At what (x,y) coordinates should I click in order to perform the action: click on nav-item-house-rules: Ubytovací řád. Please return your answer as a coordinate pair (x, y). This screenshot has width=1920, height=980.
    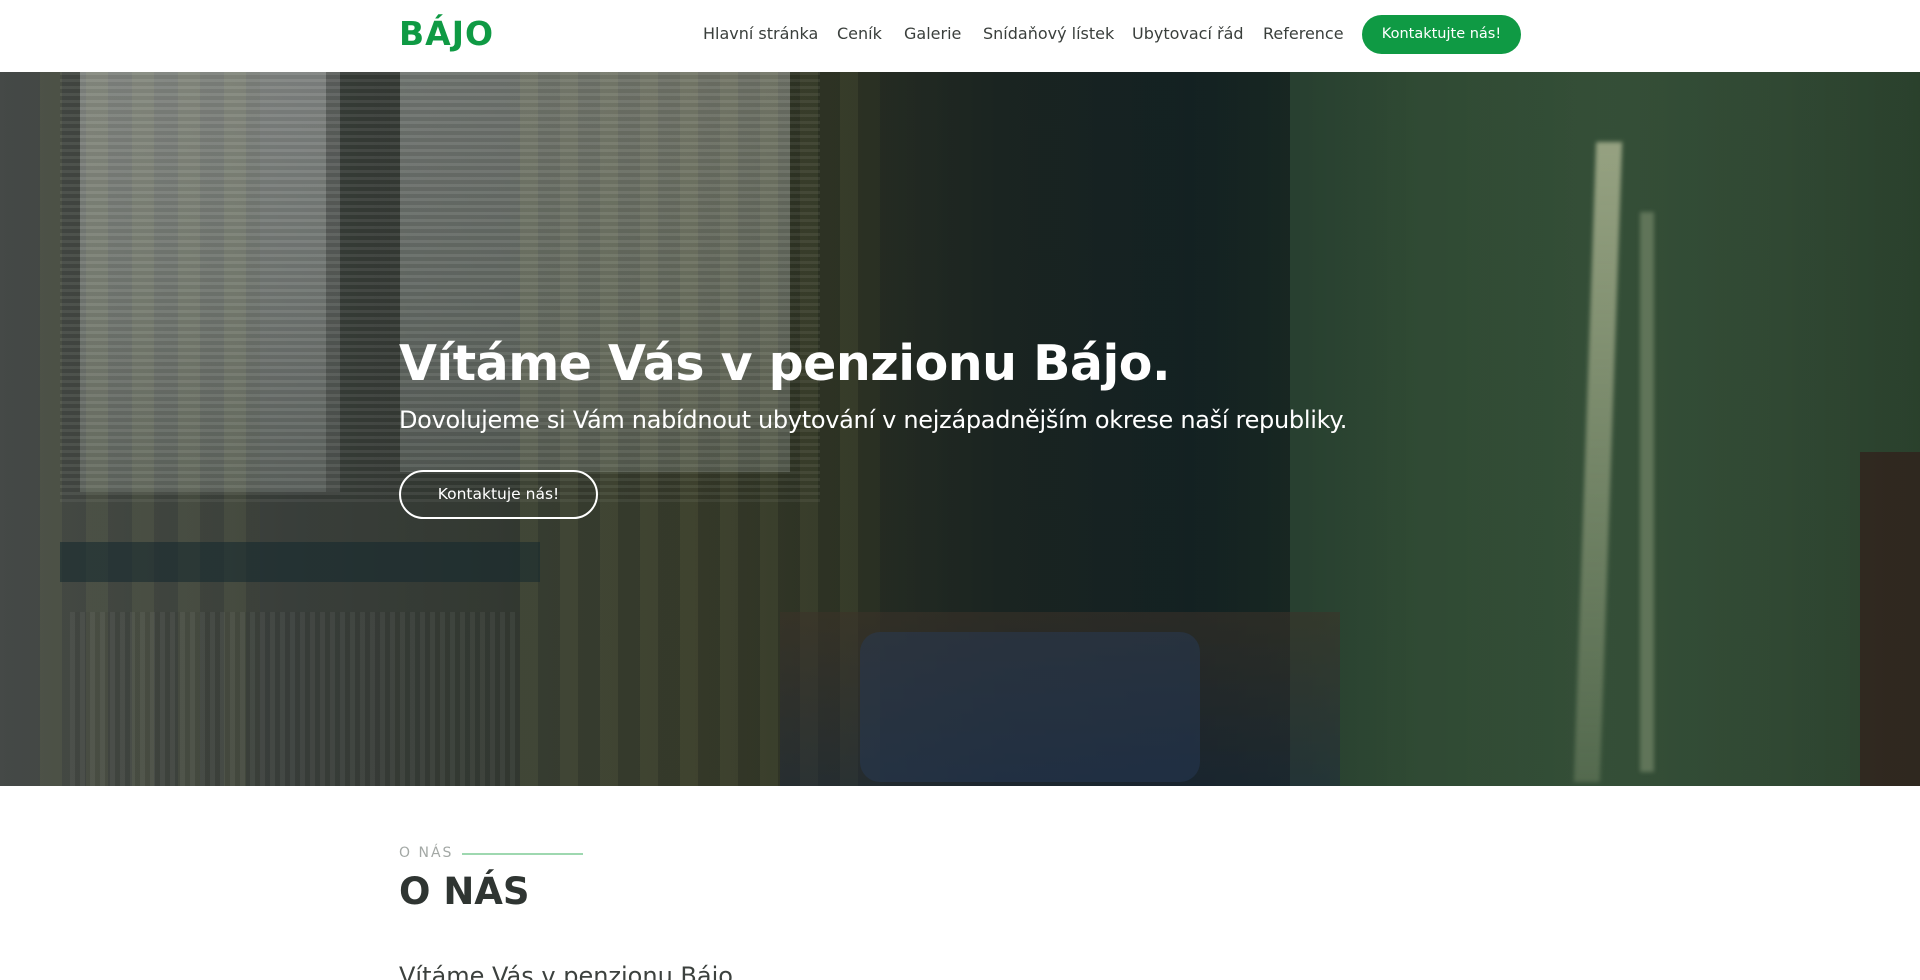
    Looking at the image, I should click on (1188, 34).